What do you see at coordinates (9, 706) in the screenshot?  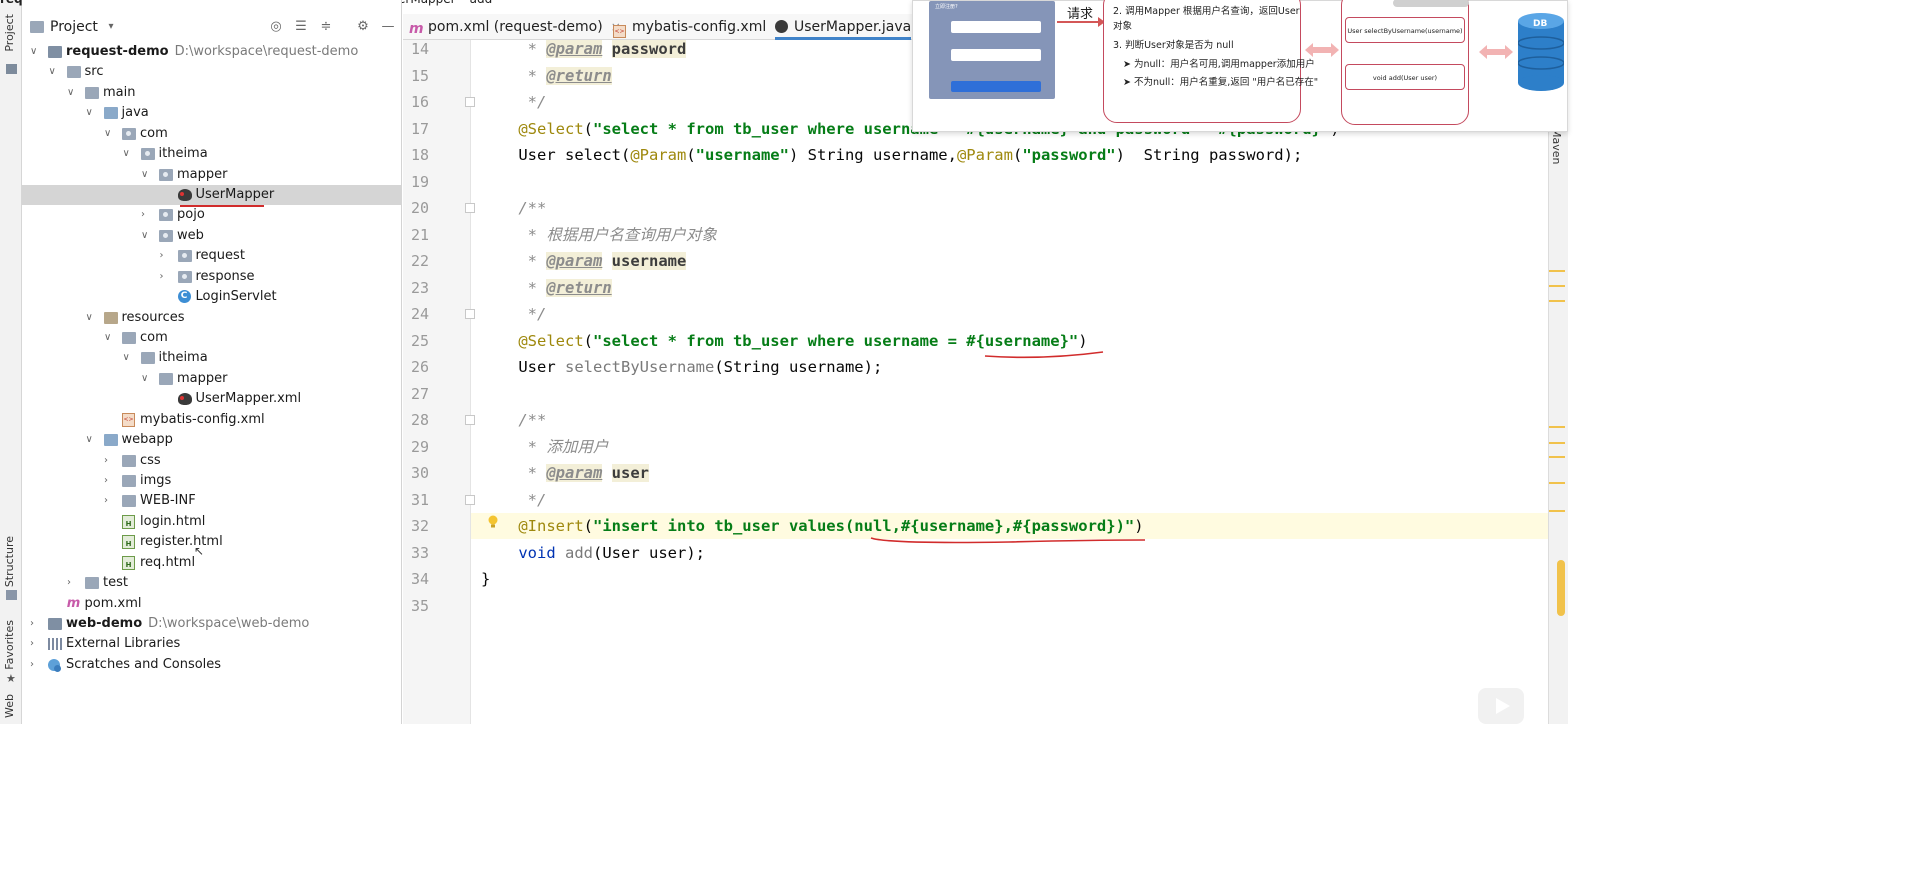 I see `tab-web-side: Web` at bounding box center [9, 706].